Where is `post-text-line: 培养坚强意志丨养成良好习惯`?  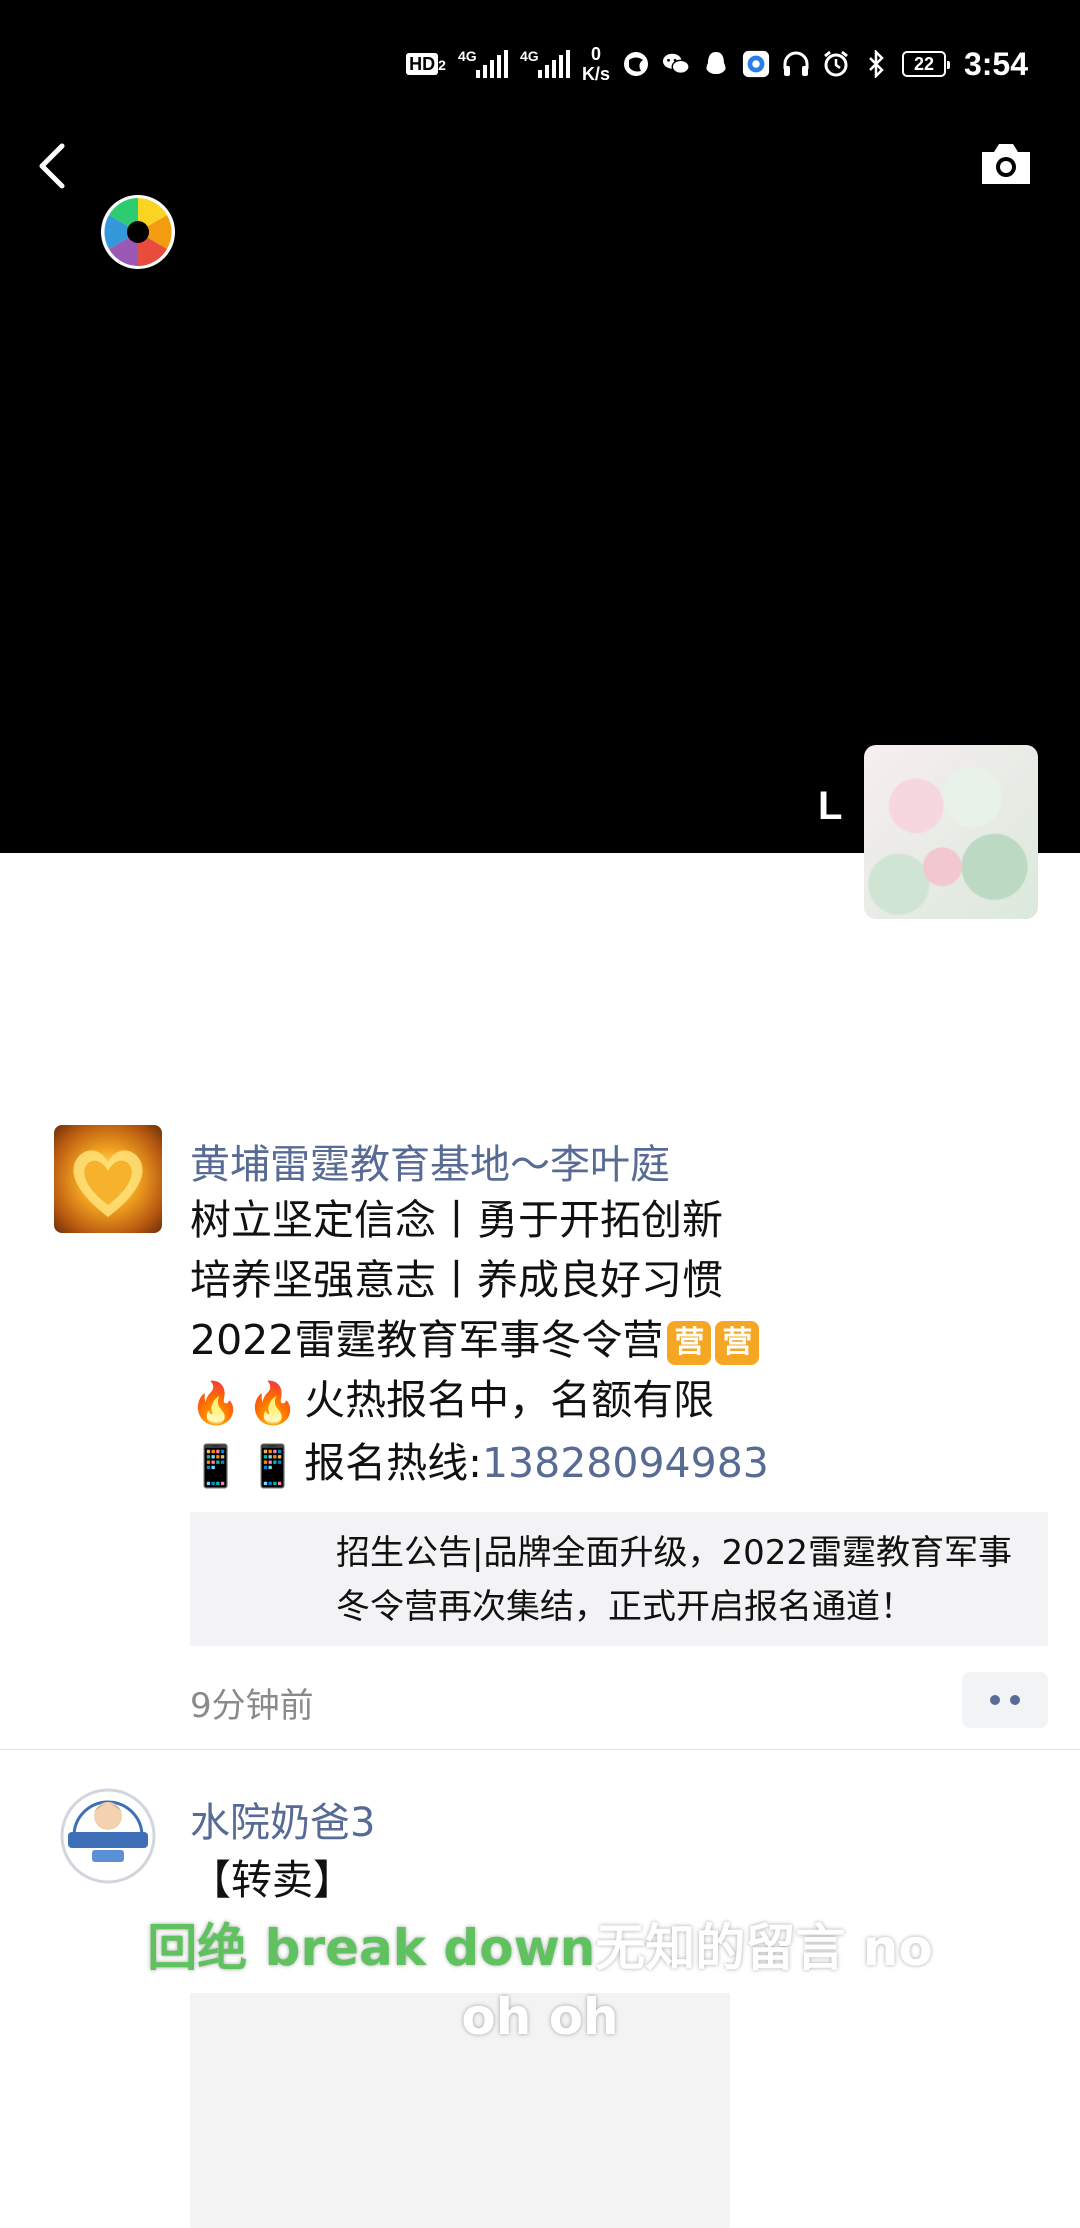
post-text-line: 培养坚强意志丨养成良好习惯 is located at coordinates (456, 1280).